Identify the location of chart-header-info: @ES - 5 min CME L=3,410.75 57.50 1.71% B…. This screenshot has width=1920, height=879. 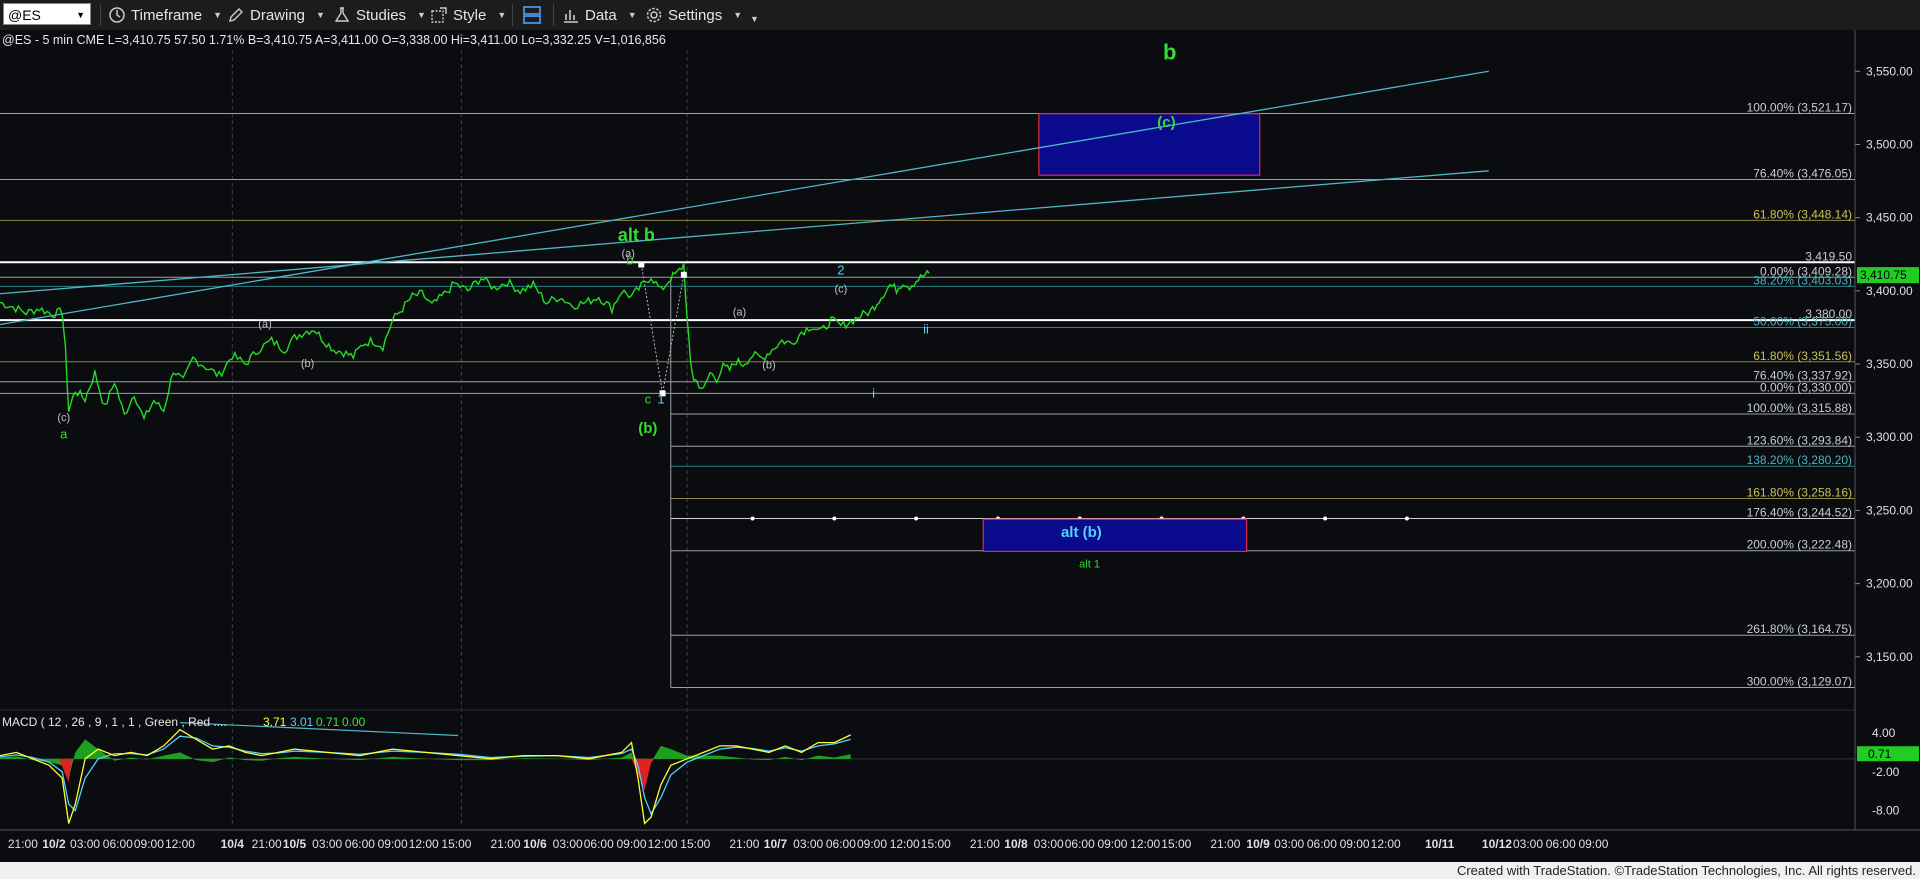
(334, 40).